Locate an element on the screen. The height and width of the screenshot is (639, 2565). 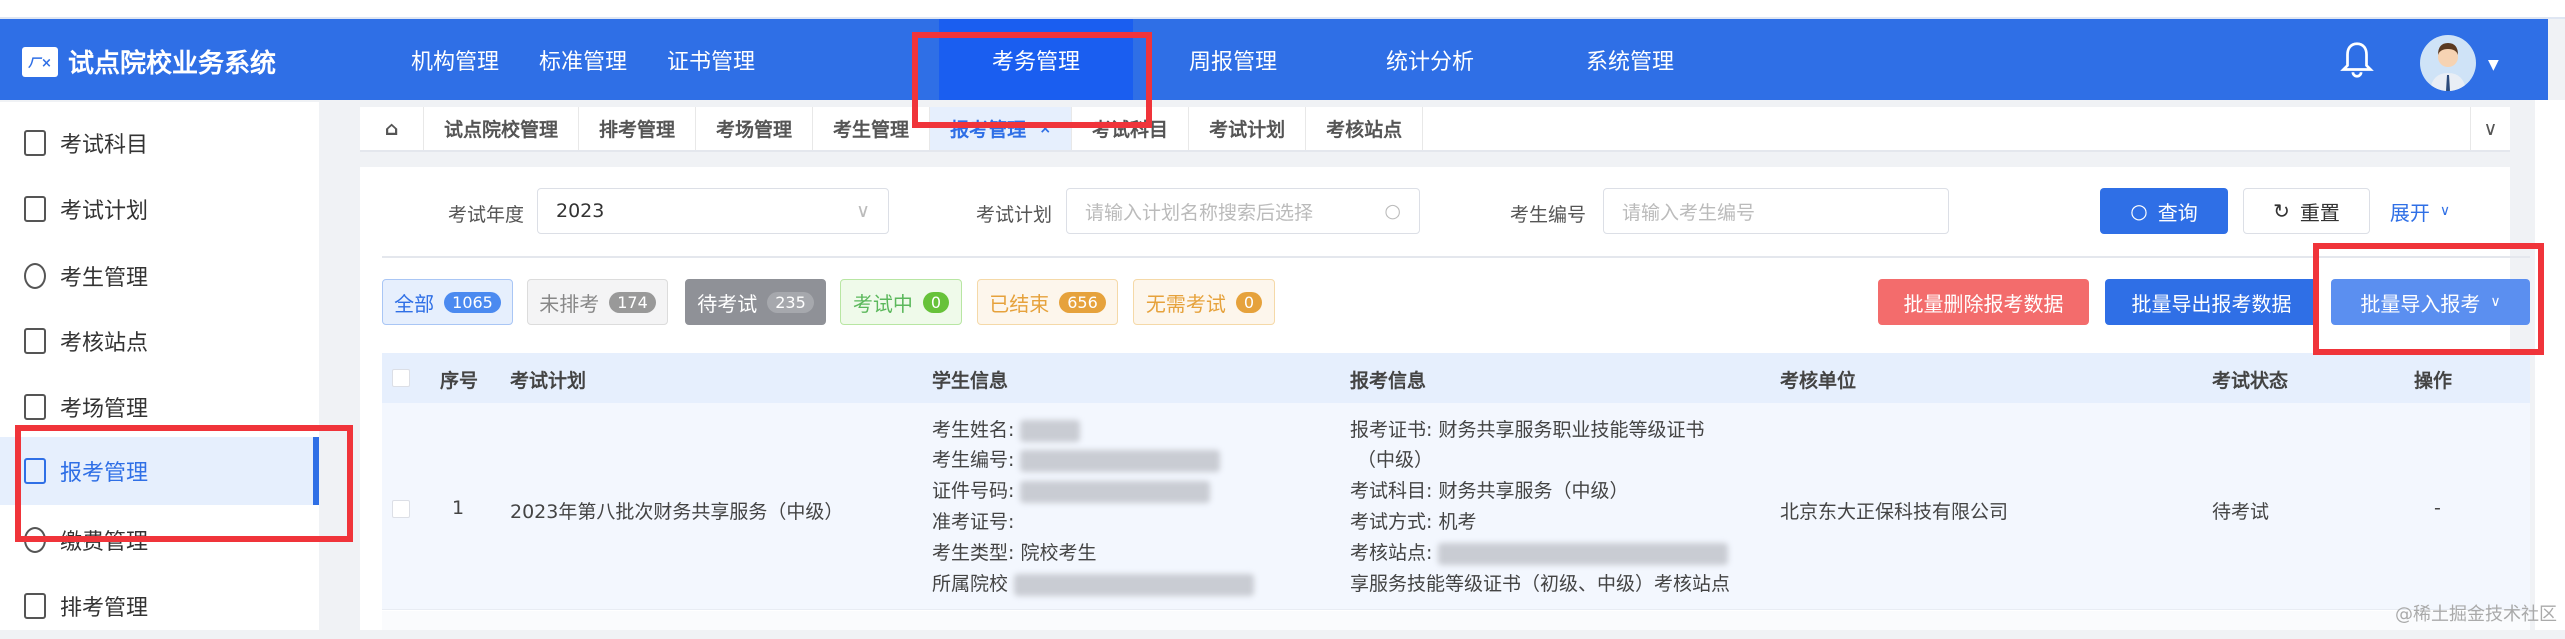
tab-pilot-school: 试点院校管理 is located at coordinates (502, 128).